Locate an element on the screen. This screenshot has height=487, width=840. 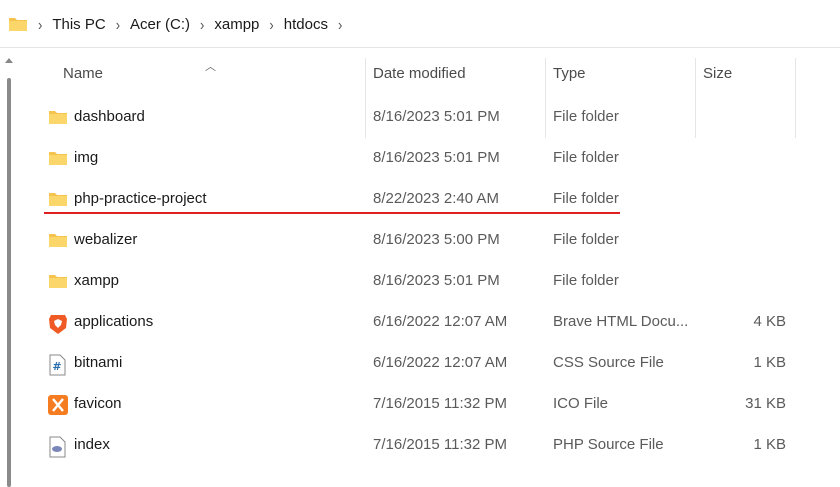
file-type: ICO File is located at coordinates (581, 403).